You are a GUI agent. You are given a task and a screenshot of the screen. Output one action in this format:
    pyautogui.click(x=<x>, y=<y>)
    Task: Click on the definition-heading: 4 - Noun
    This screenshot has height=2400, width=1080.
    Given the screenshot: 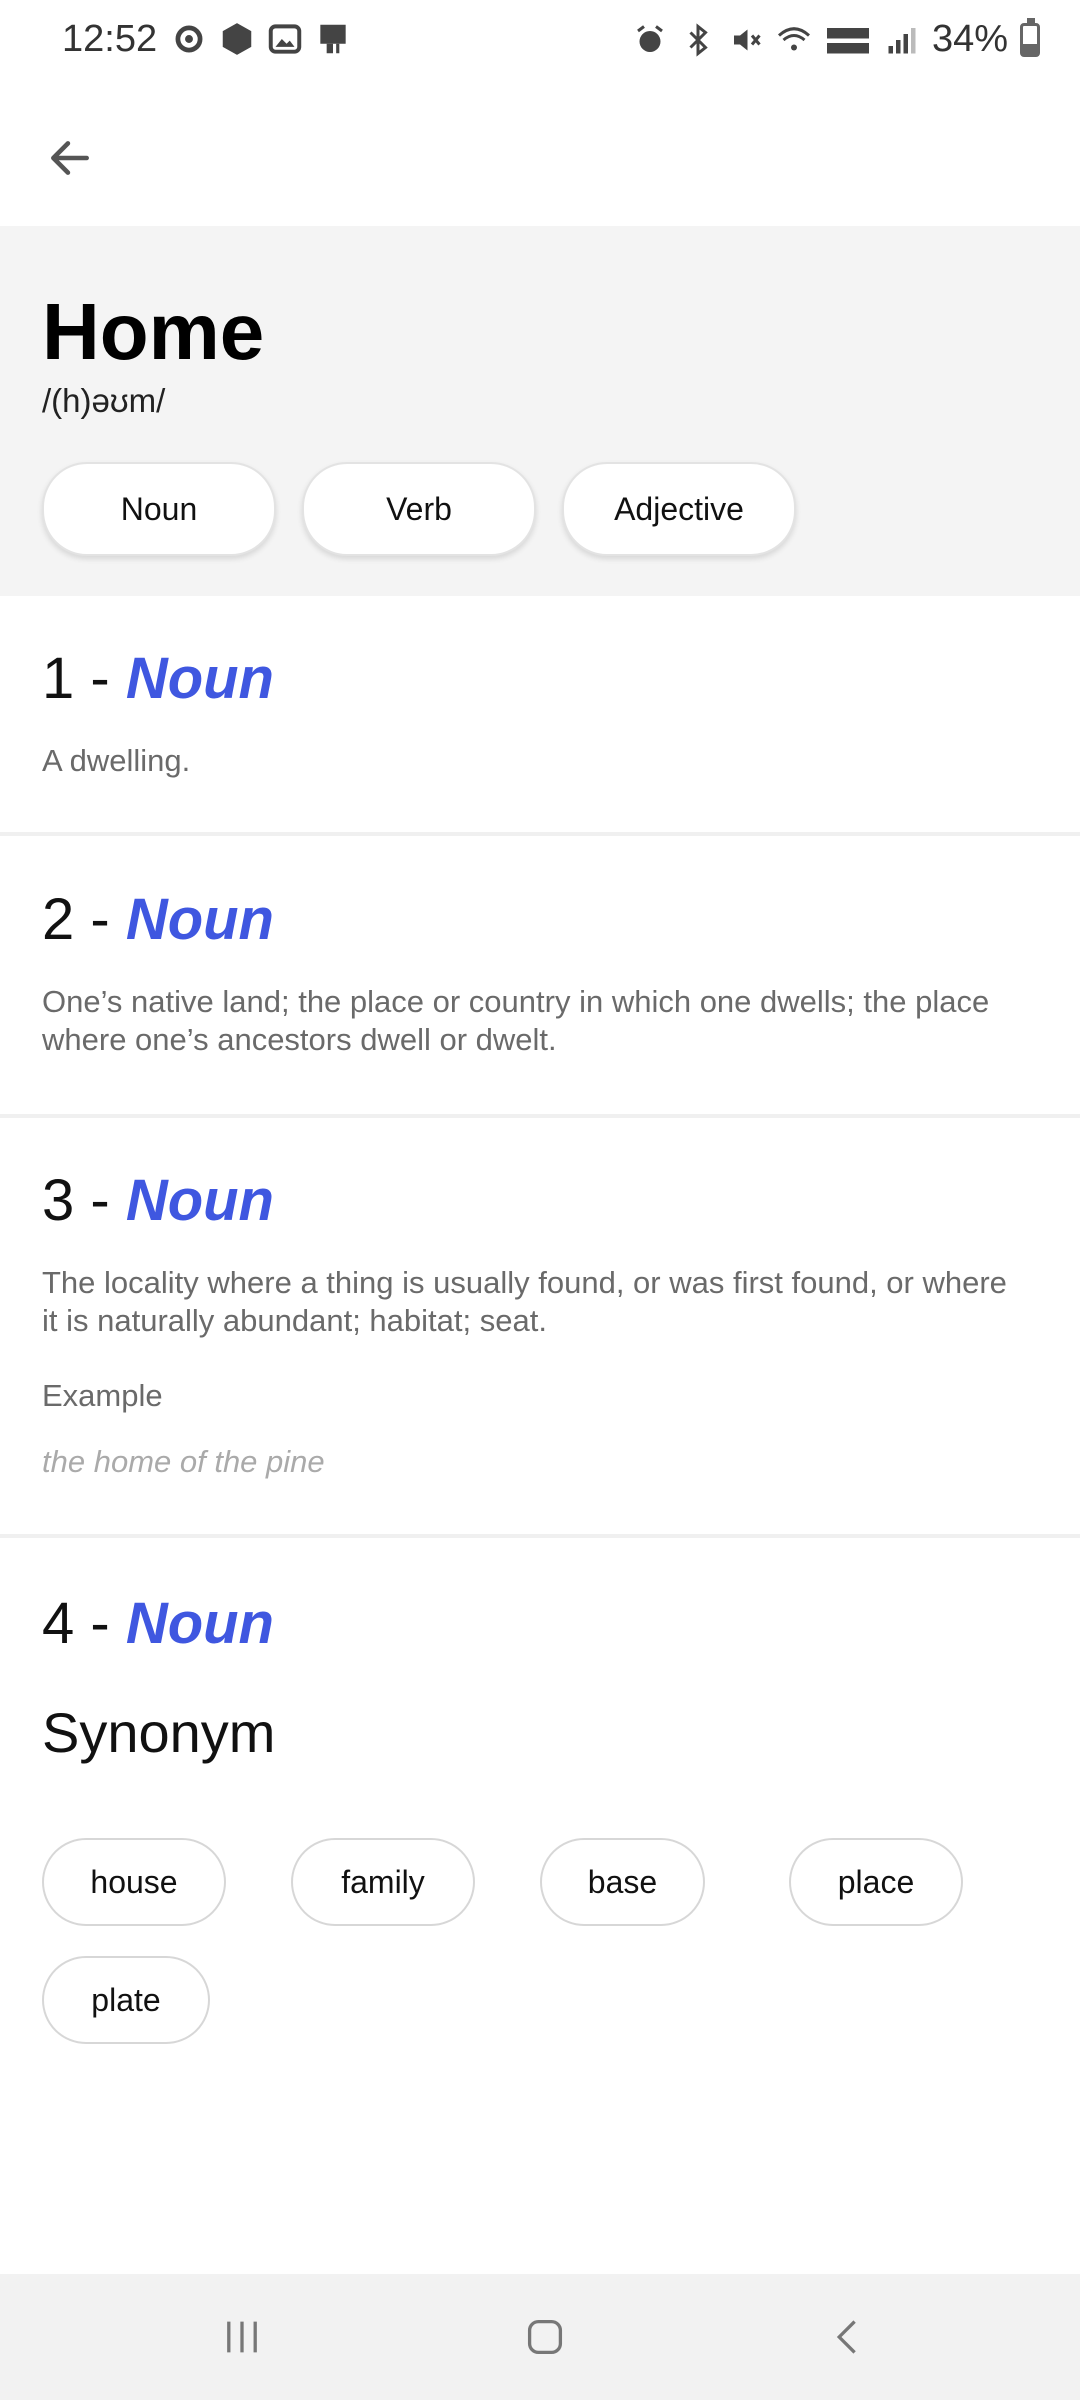 What is the action you would take?
    pyautogui.click(x=540, y=1623)
    